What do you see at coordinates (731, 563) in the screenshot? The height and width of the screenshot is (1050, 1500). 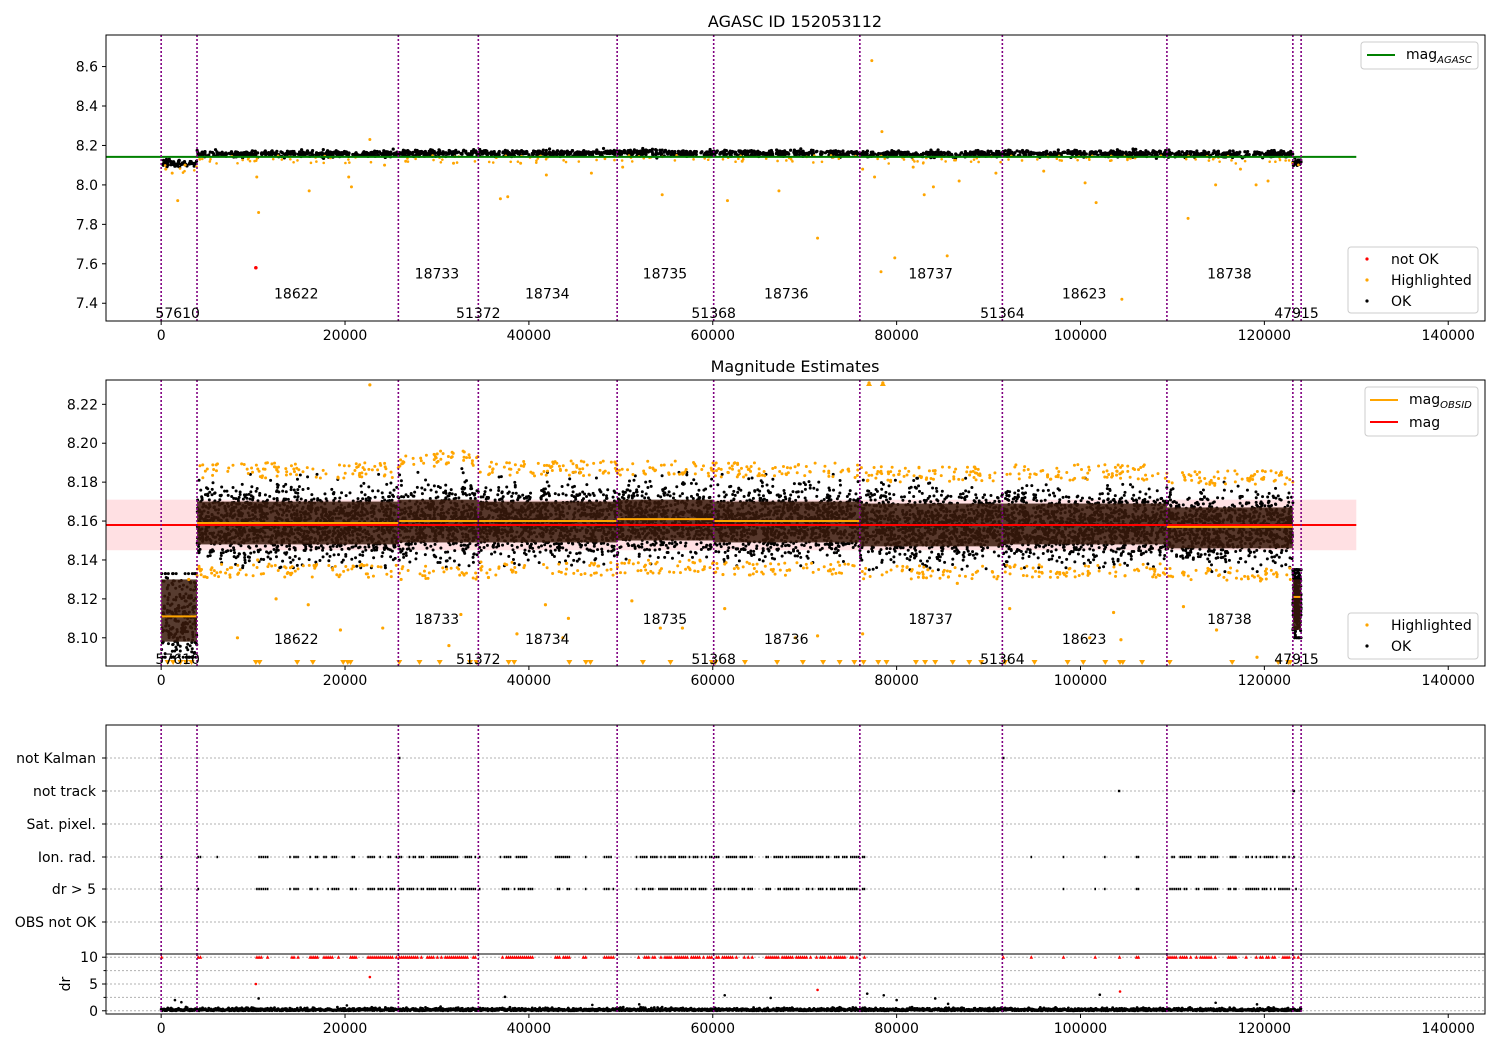 I see `ok-points` at bounding box center [731, 563].